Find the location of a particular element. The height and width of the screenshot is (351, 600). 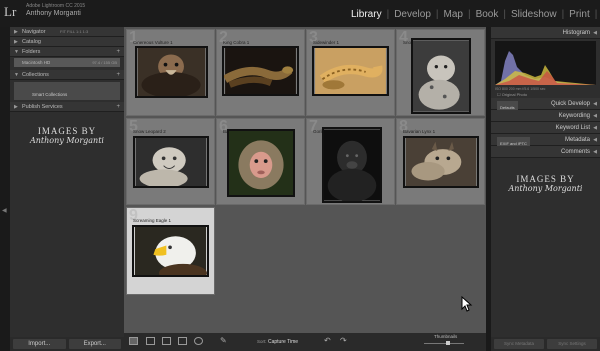

publish-services-header: ▶ Publish Services + is located at coordinates (67, 107).